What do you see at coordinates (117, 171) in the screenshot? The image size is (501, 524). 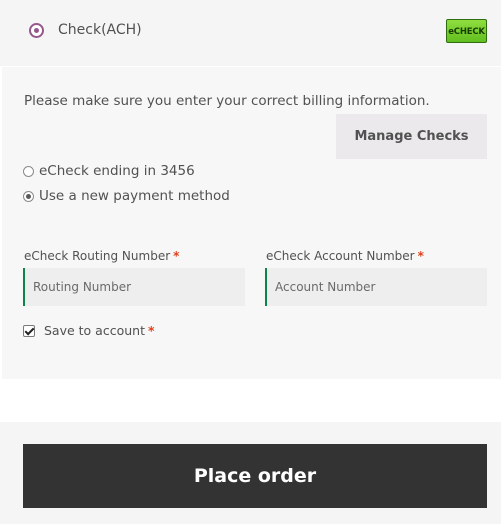 I see `saved-echeck-label: eCheck ending in 3456` at bounding box center [117, 171].